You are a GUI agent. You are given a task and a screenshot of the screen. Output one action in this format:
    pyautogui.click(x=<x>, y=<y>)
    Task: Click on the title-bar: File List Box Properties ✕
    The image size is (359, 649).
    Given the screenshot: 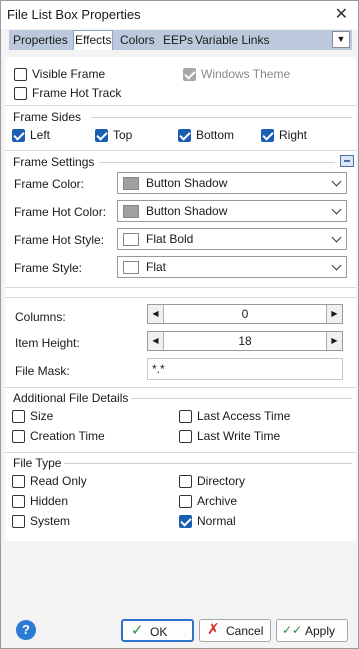 What is the action you would take?
    pyautogui.click(x=179, y=15)
    